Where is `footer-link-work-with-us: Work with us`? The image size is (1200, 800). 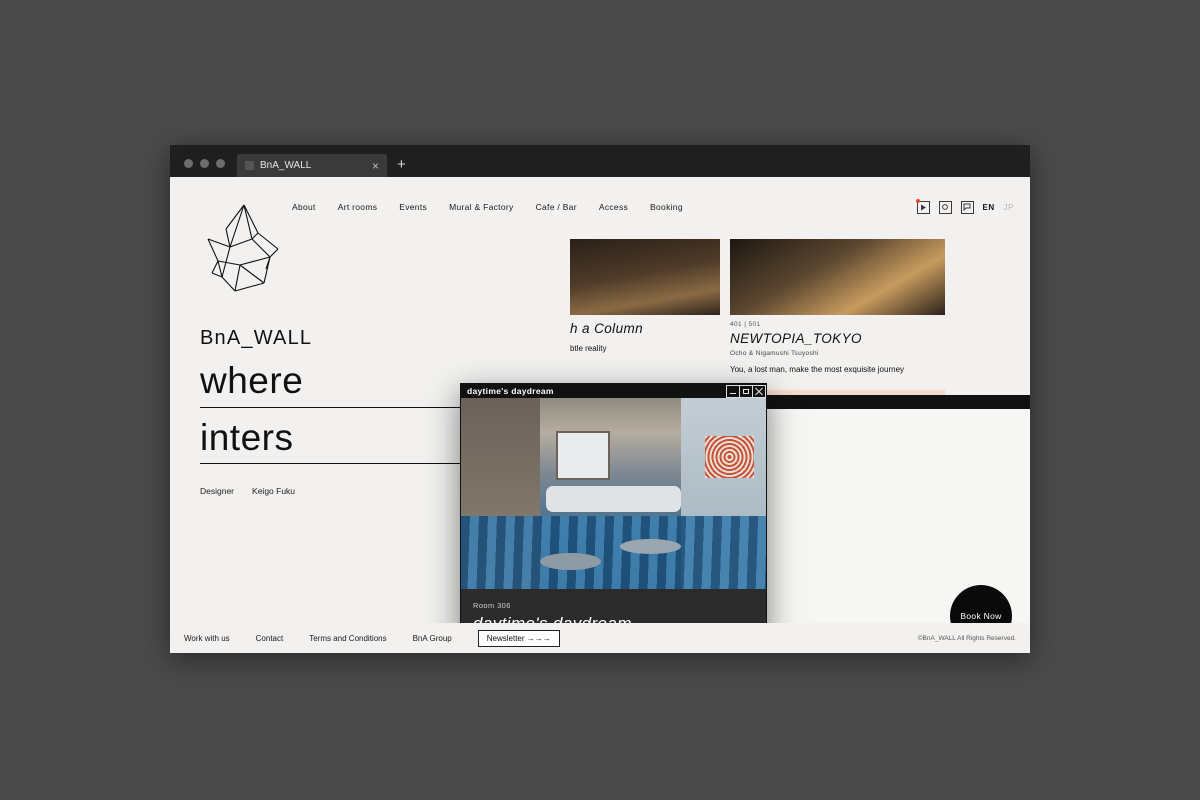
footer-link-work-with-us: Work with us is located at coordinates (207, 638).